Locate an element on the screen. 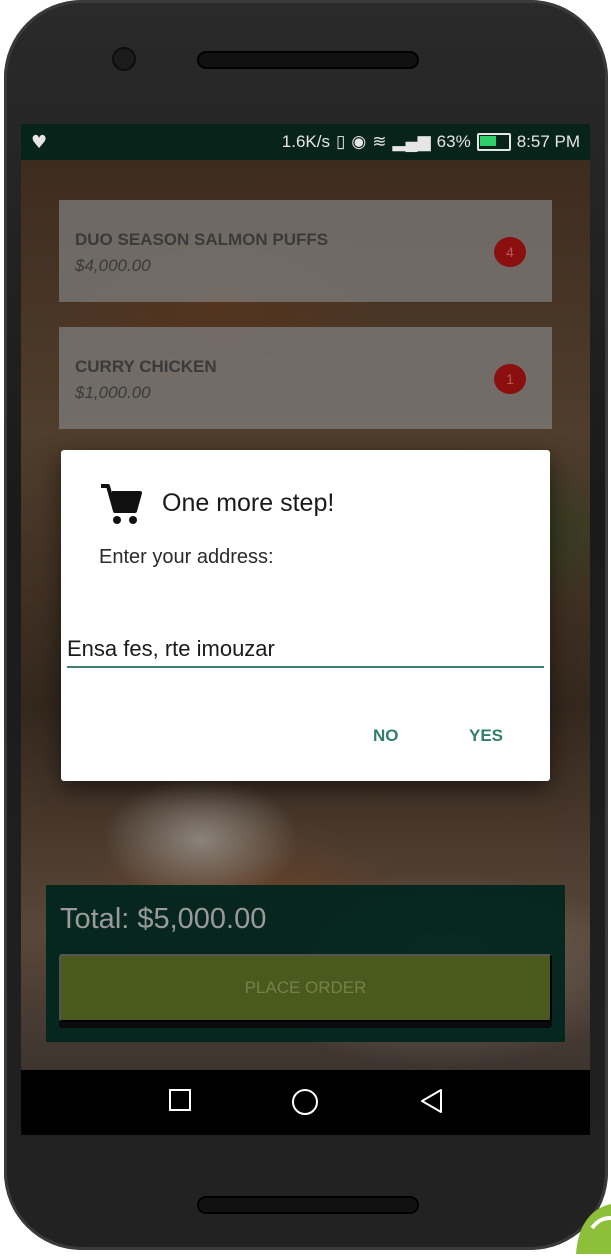  bottom-speaker is located at coordinates (308, 1205).